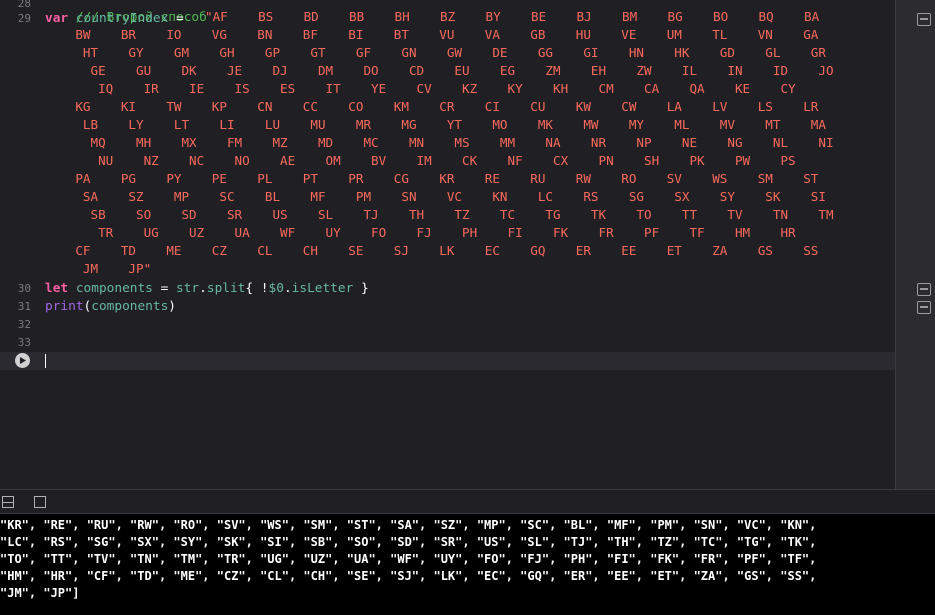  Describe the element at coordinates (24, 342) in the screenshot. I see `line-number-33: 33` at that location.